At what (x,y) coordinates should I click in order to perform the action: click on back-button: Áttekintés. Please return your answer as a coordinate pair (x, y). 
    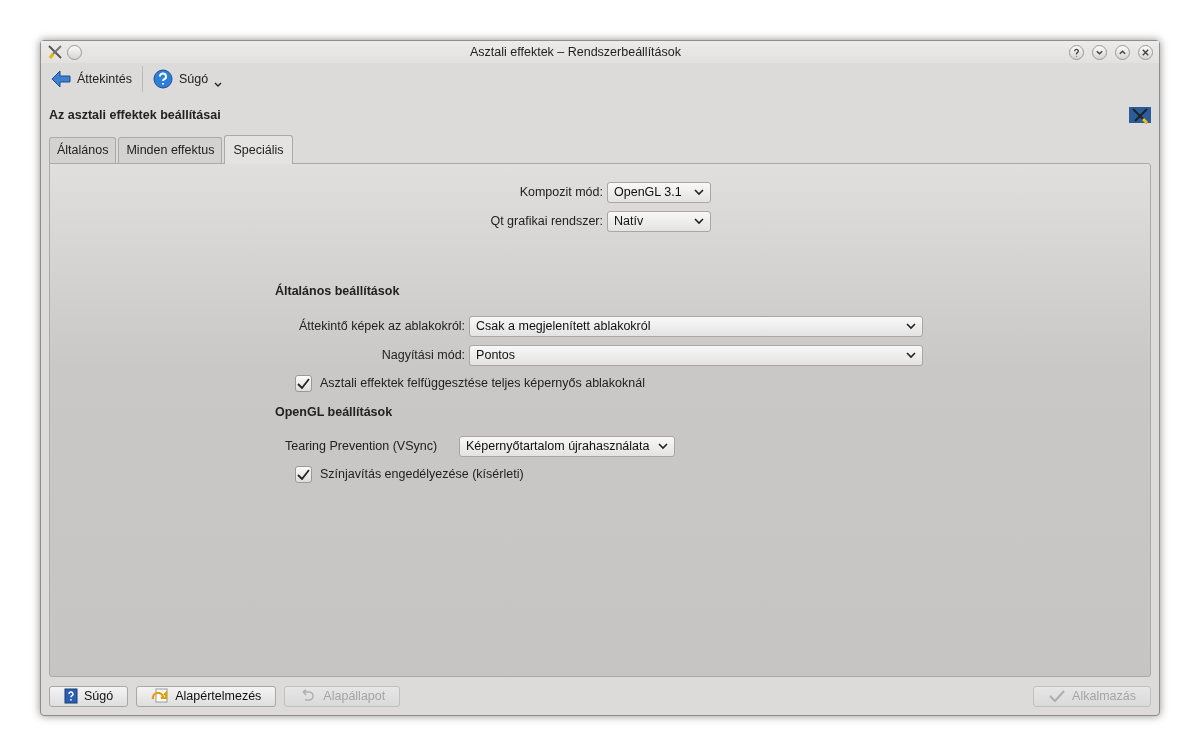
    Looking at the image, I should click on (91, 79).